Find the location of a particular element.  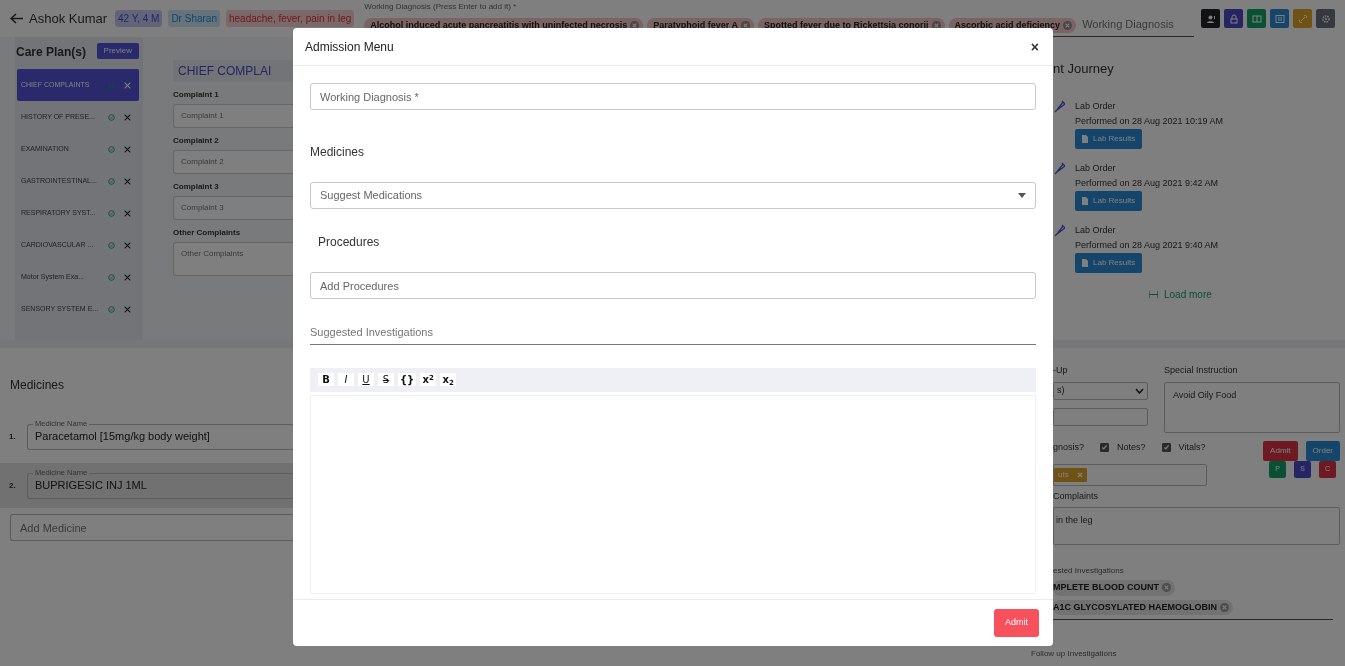

diagnosis-input: Working Diagnosis is located at coordinates (1153, 23).